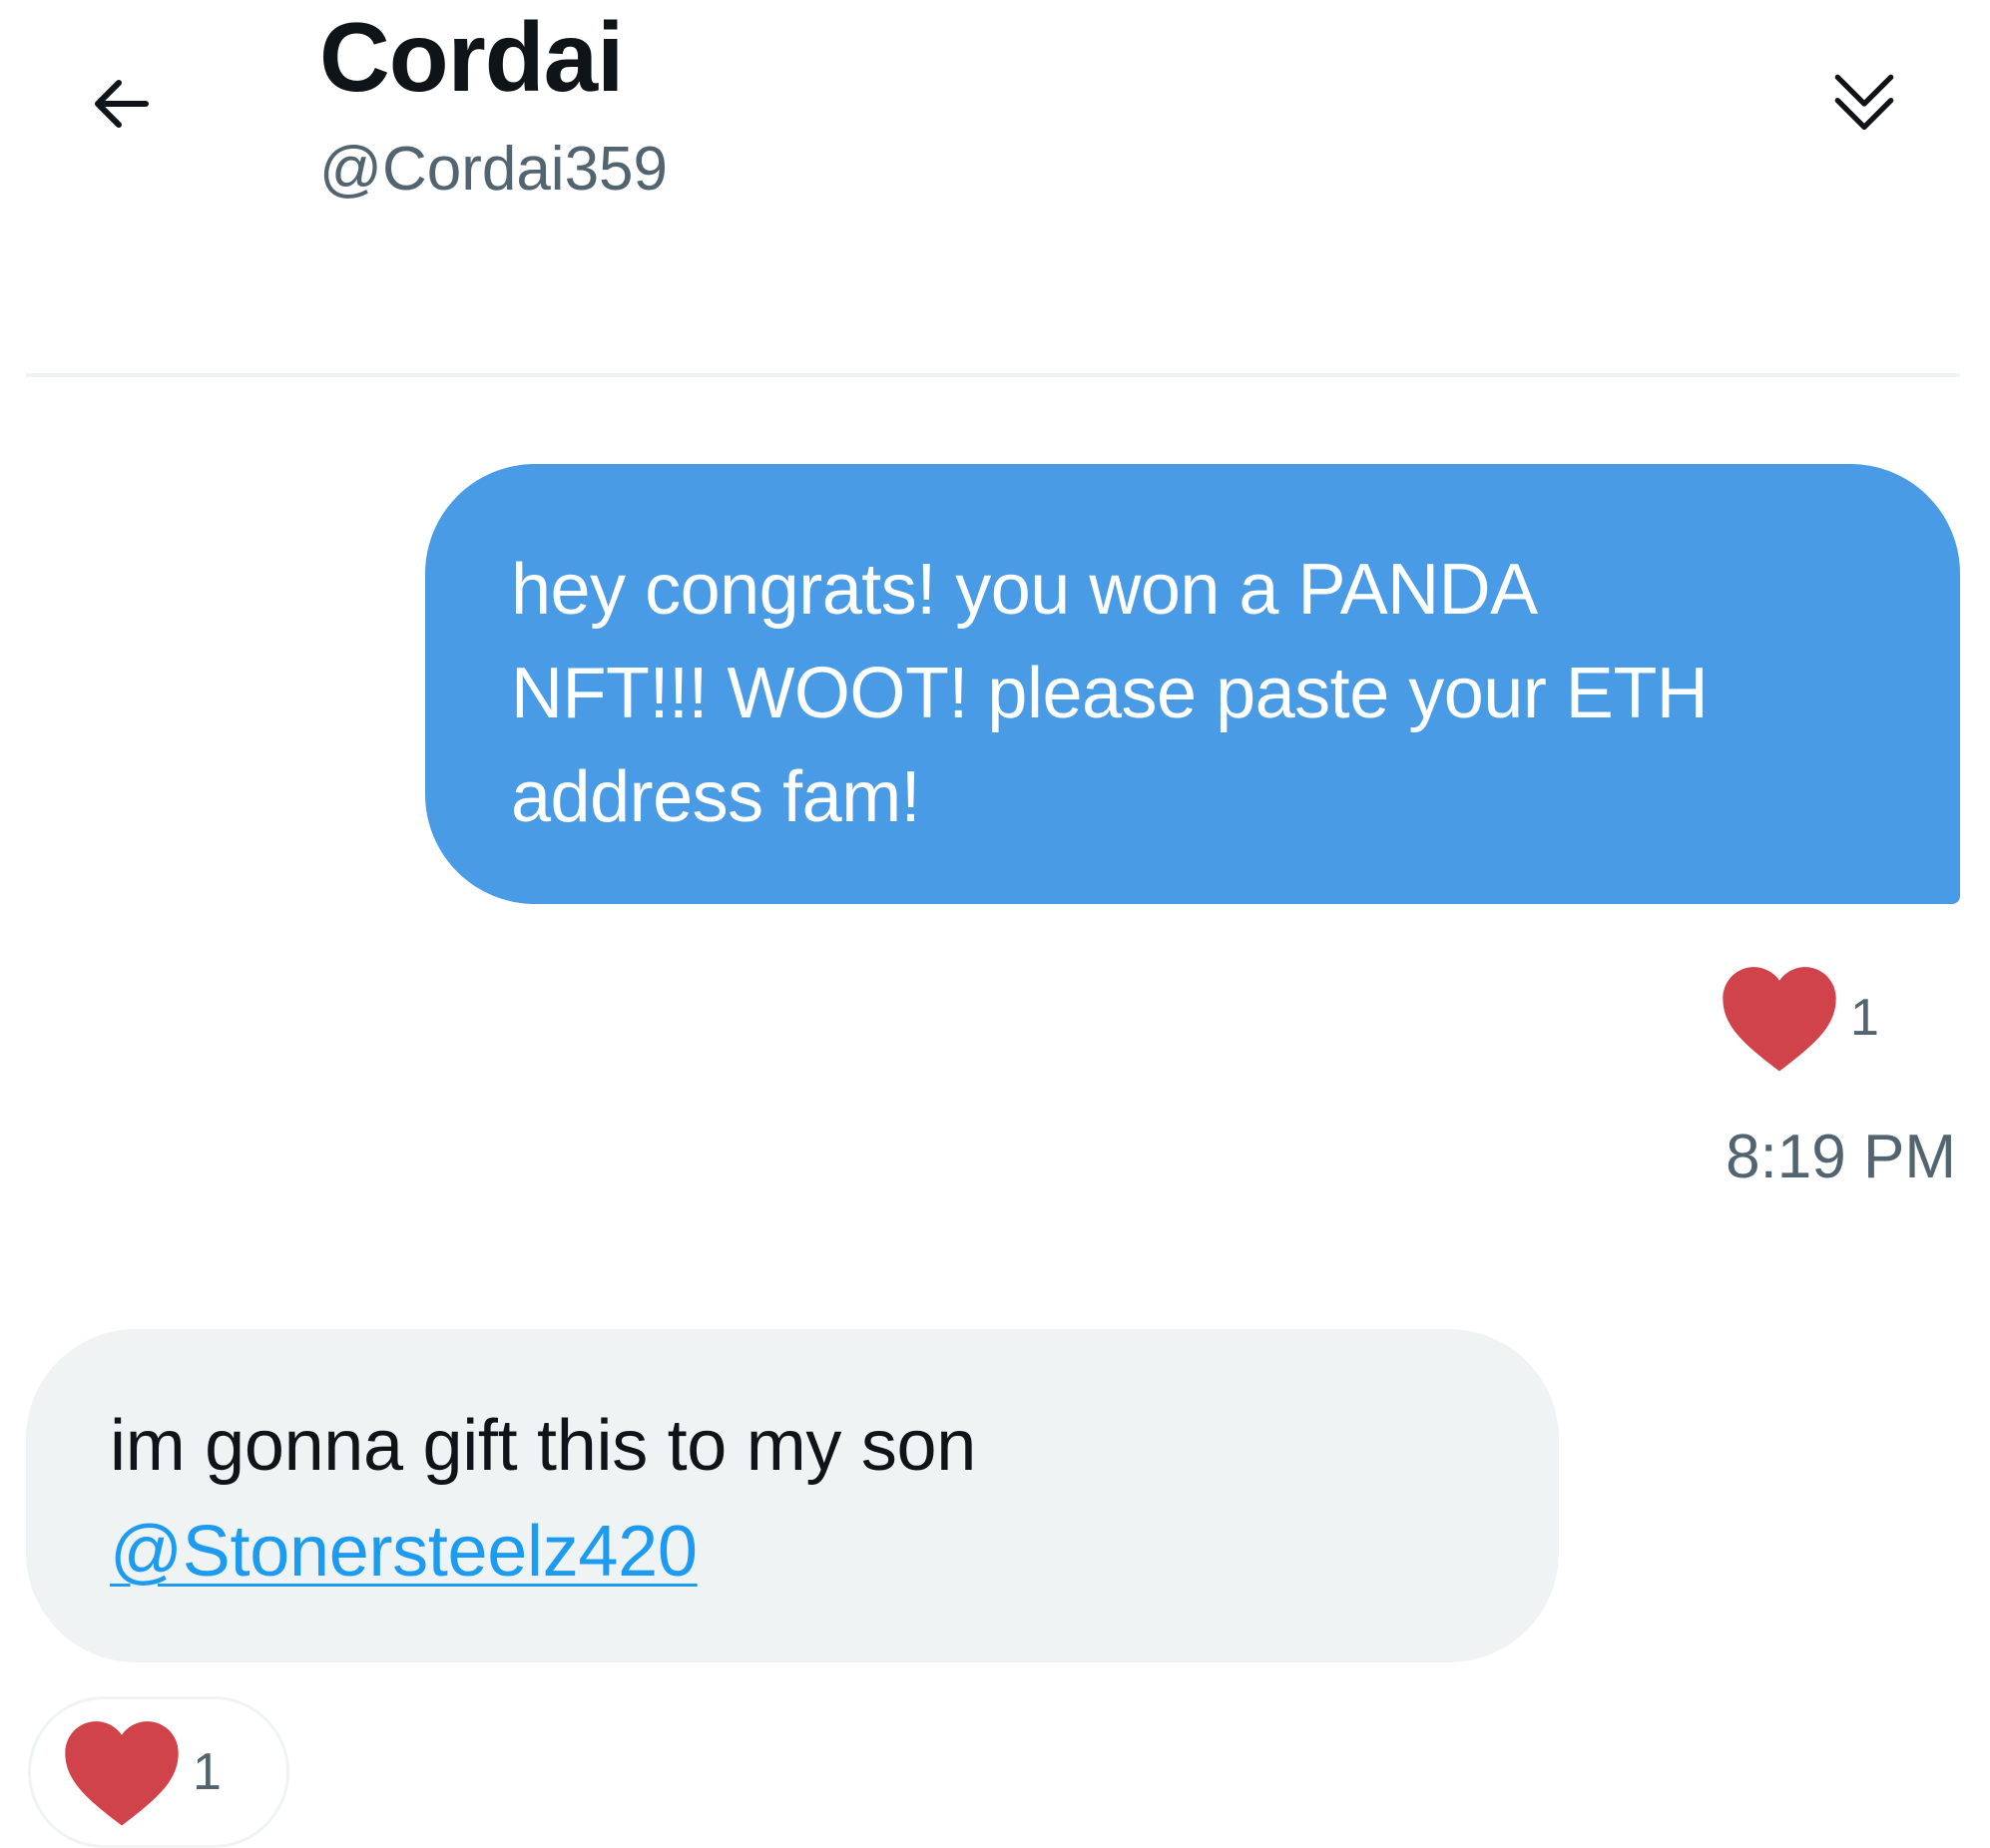  Describe the element at coordinates (404, 1552) in the screenshot. I see `mention-link: @Stonersteelz420` at that location.